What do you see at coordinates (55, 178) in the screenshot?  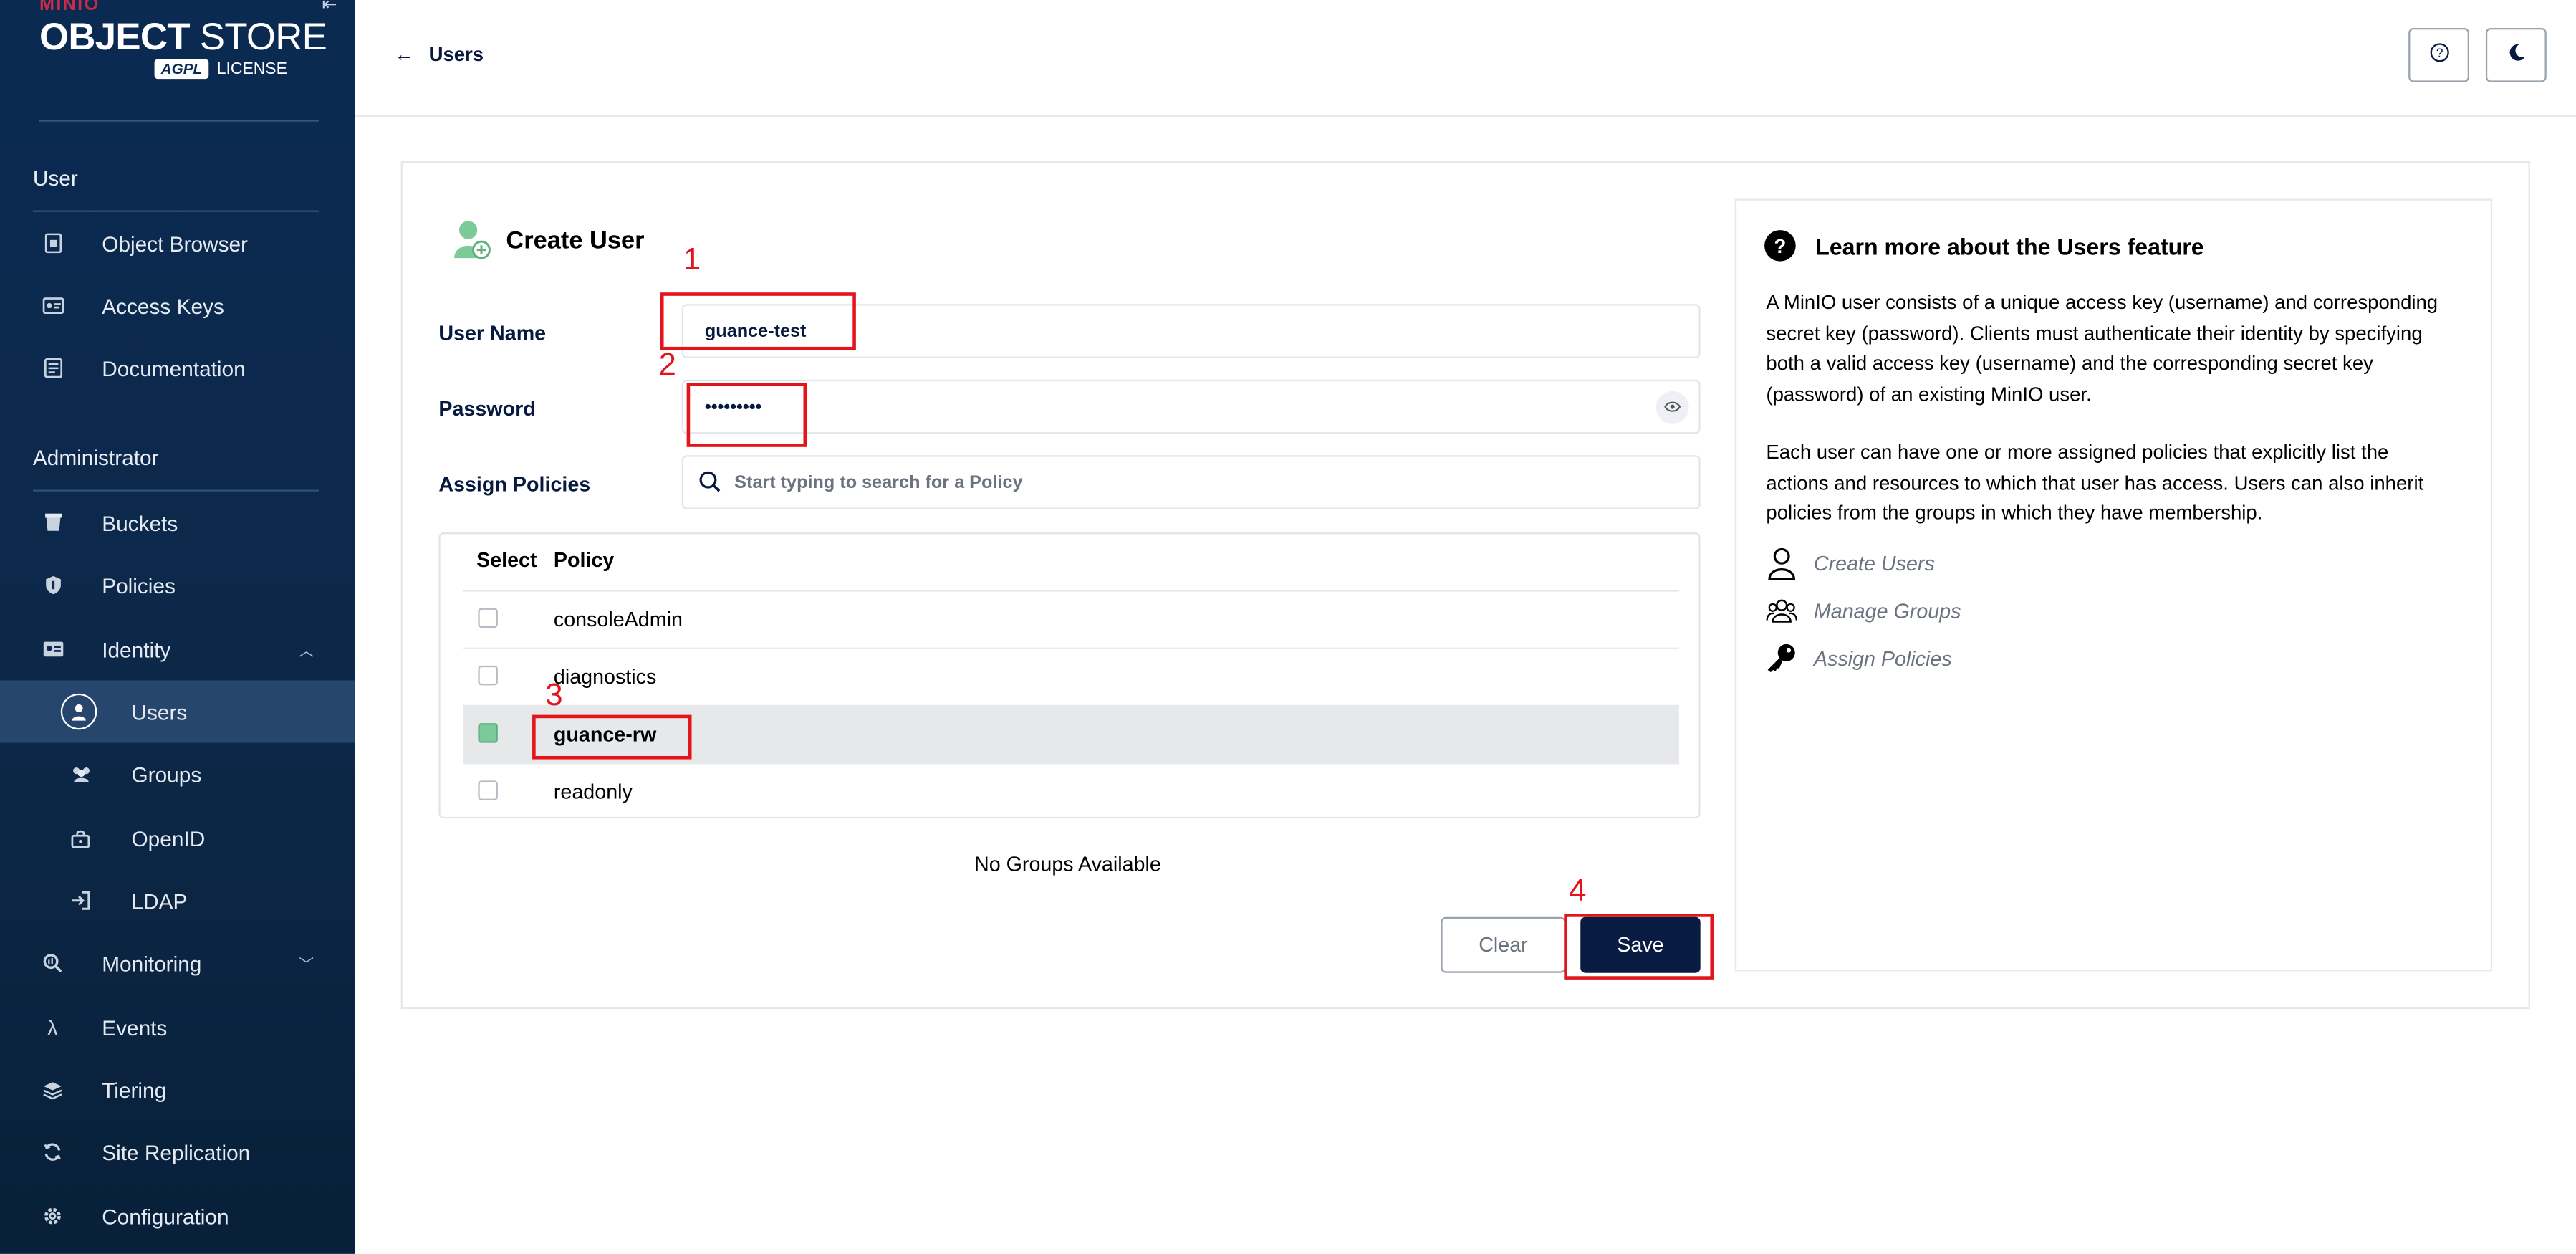 I see `section-user: User` at bounding box center [55, 178].